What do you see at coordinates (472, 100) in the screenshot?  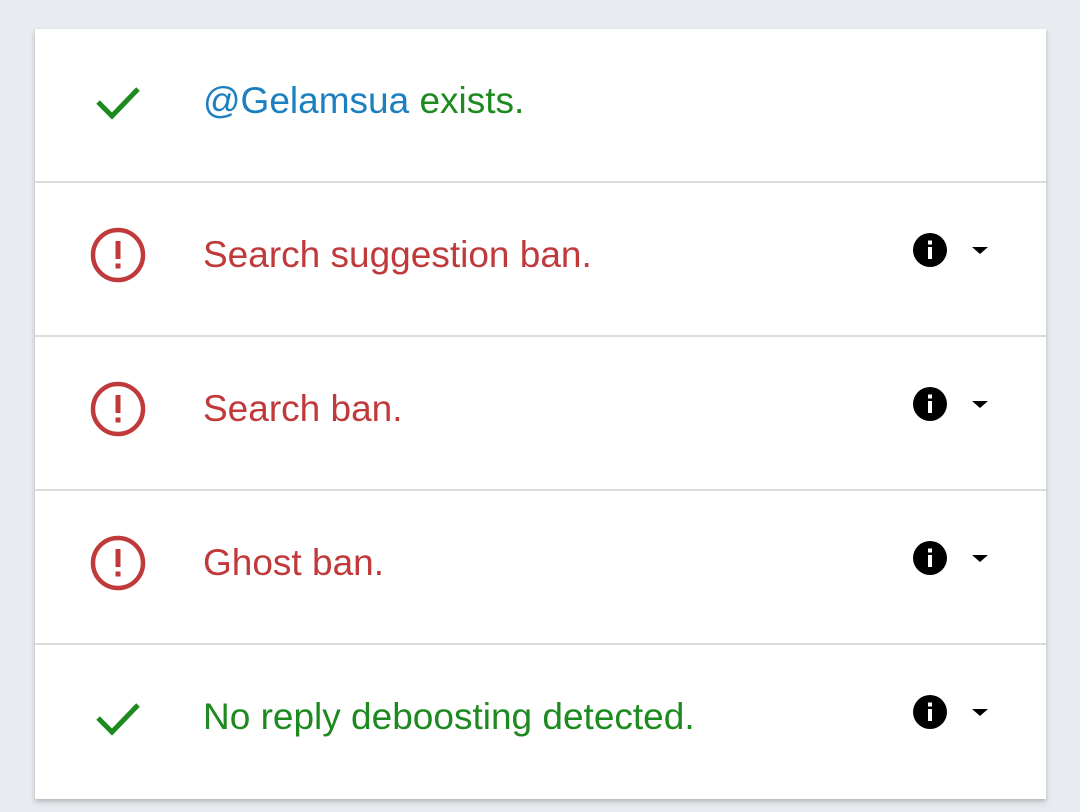 I see `exists-label: exists.` at bounding box center [472, 100].